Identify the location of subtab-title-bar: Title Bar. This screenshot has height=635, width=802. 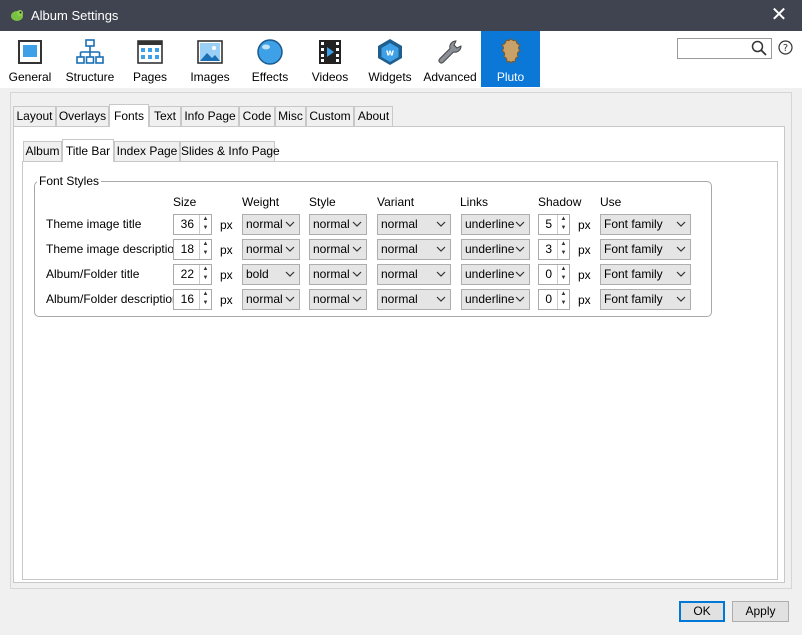
(88, 150).